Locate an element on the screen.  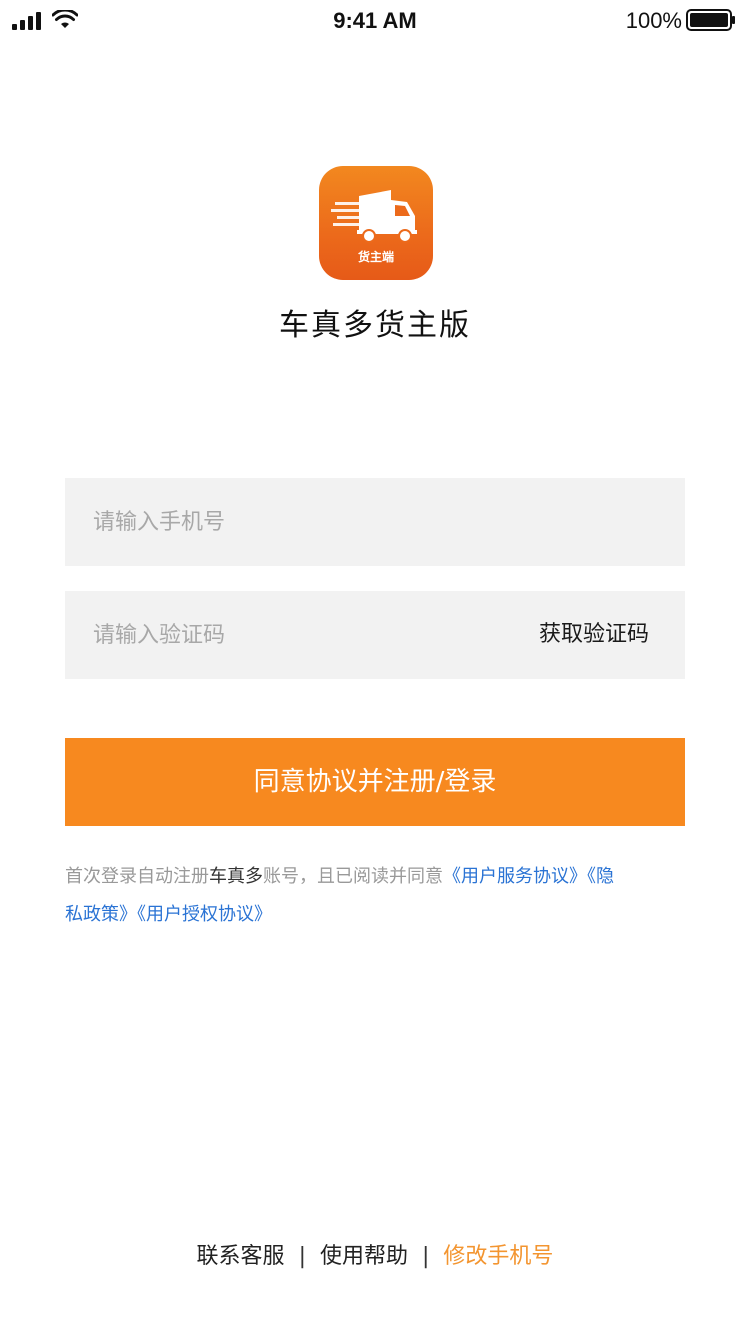
user-service-agreement-link: 《用户服务协议》 is located at coordinates (515, 876).